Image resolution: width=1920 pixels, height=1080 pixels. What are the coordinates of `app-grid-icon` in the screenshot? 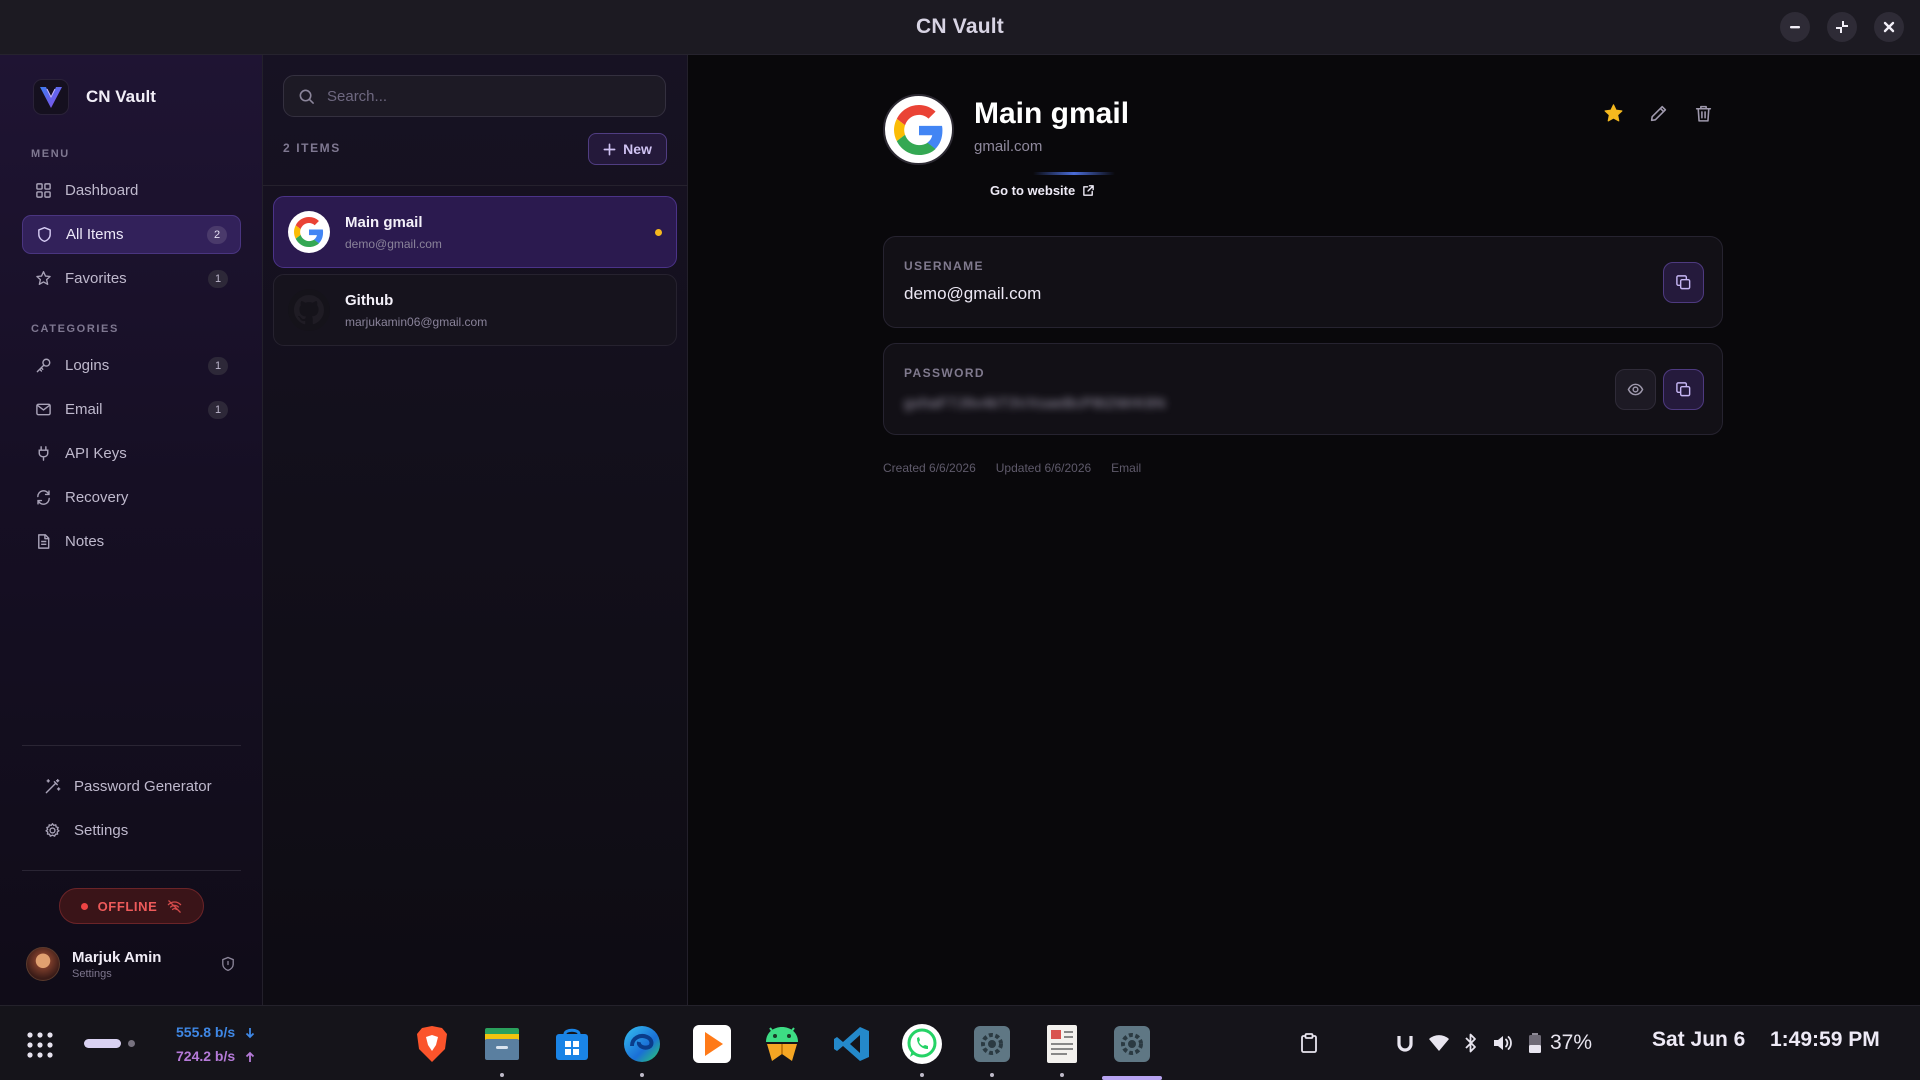 It's located at (40, 1045).